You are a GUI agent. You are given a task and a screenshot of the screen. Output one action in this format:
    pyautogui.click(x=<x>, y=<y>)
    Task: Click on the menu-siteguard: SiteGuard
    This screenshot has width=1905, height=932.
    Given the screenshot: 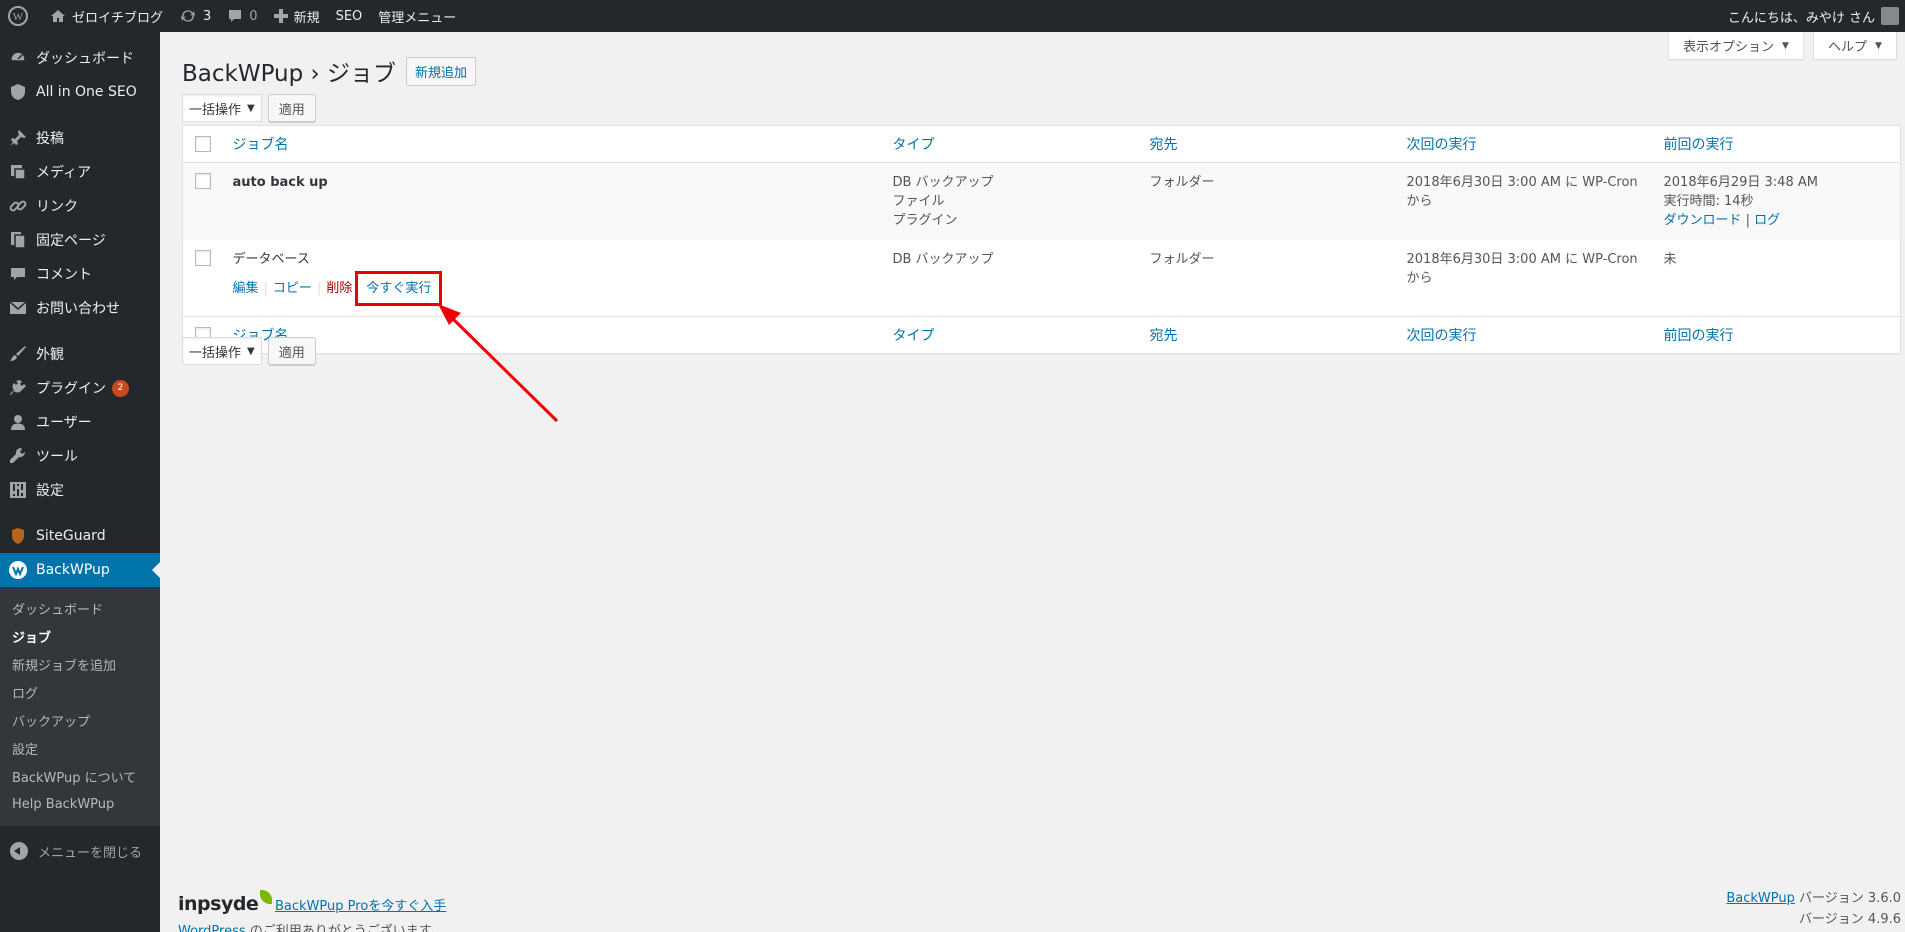 What is the action you would take?
    pyautogui.click(x=80, y=536)
    